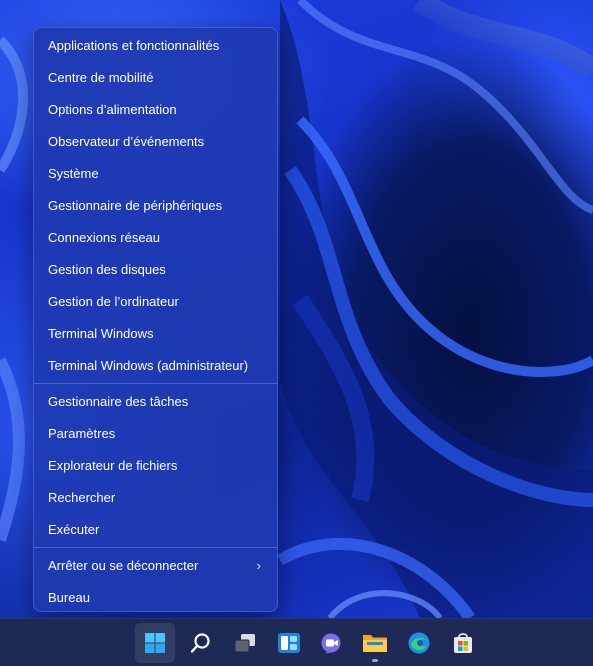 This screenshot has width=593, height=666. Describe the element at coordinates (113, 301) in the screenshot. I see `menu-item-label: Gestion de l’ordinateur` at that location.